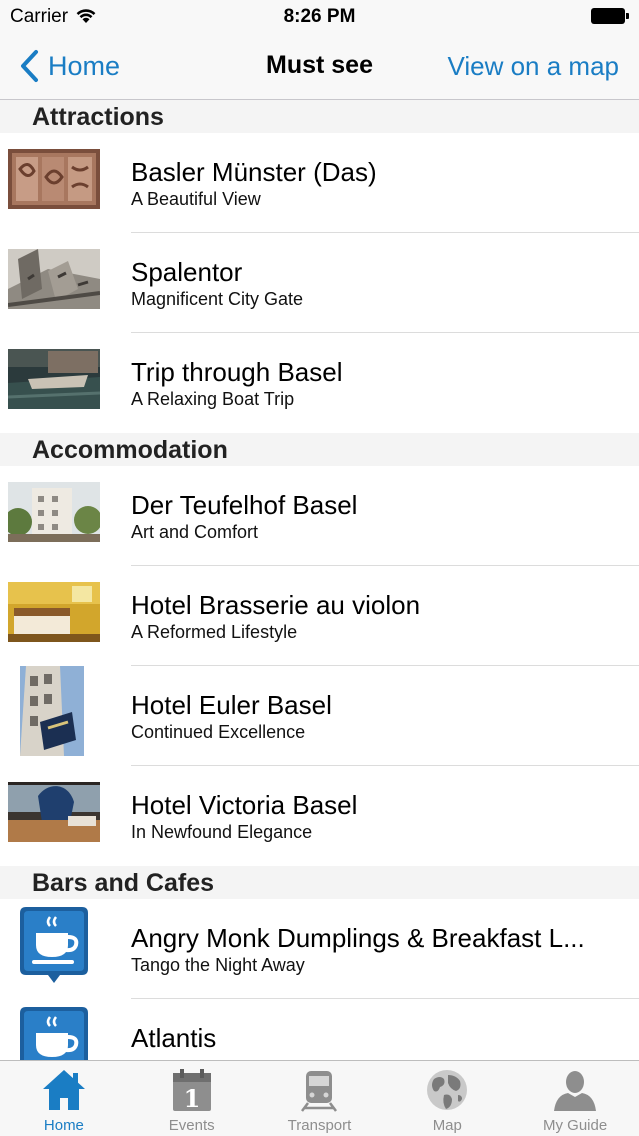 This screenshot has width=639, height=1136. I want to click on tab-label: Events, so click(191, 1125).